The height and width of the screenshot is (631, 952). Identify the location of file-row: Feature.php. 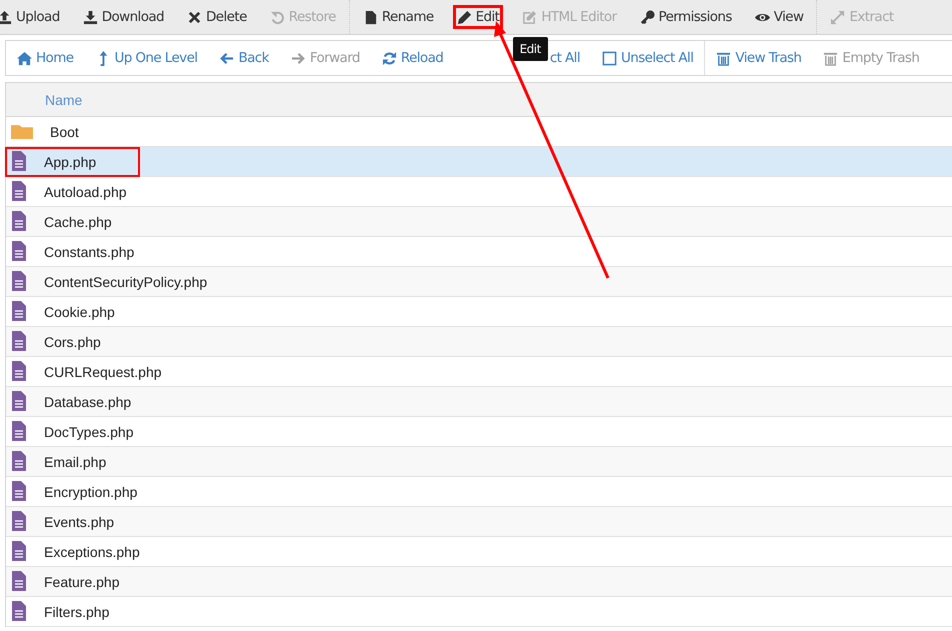
(479, 582).